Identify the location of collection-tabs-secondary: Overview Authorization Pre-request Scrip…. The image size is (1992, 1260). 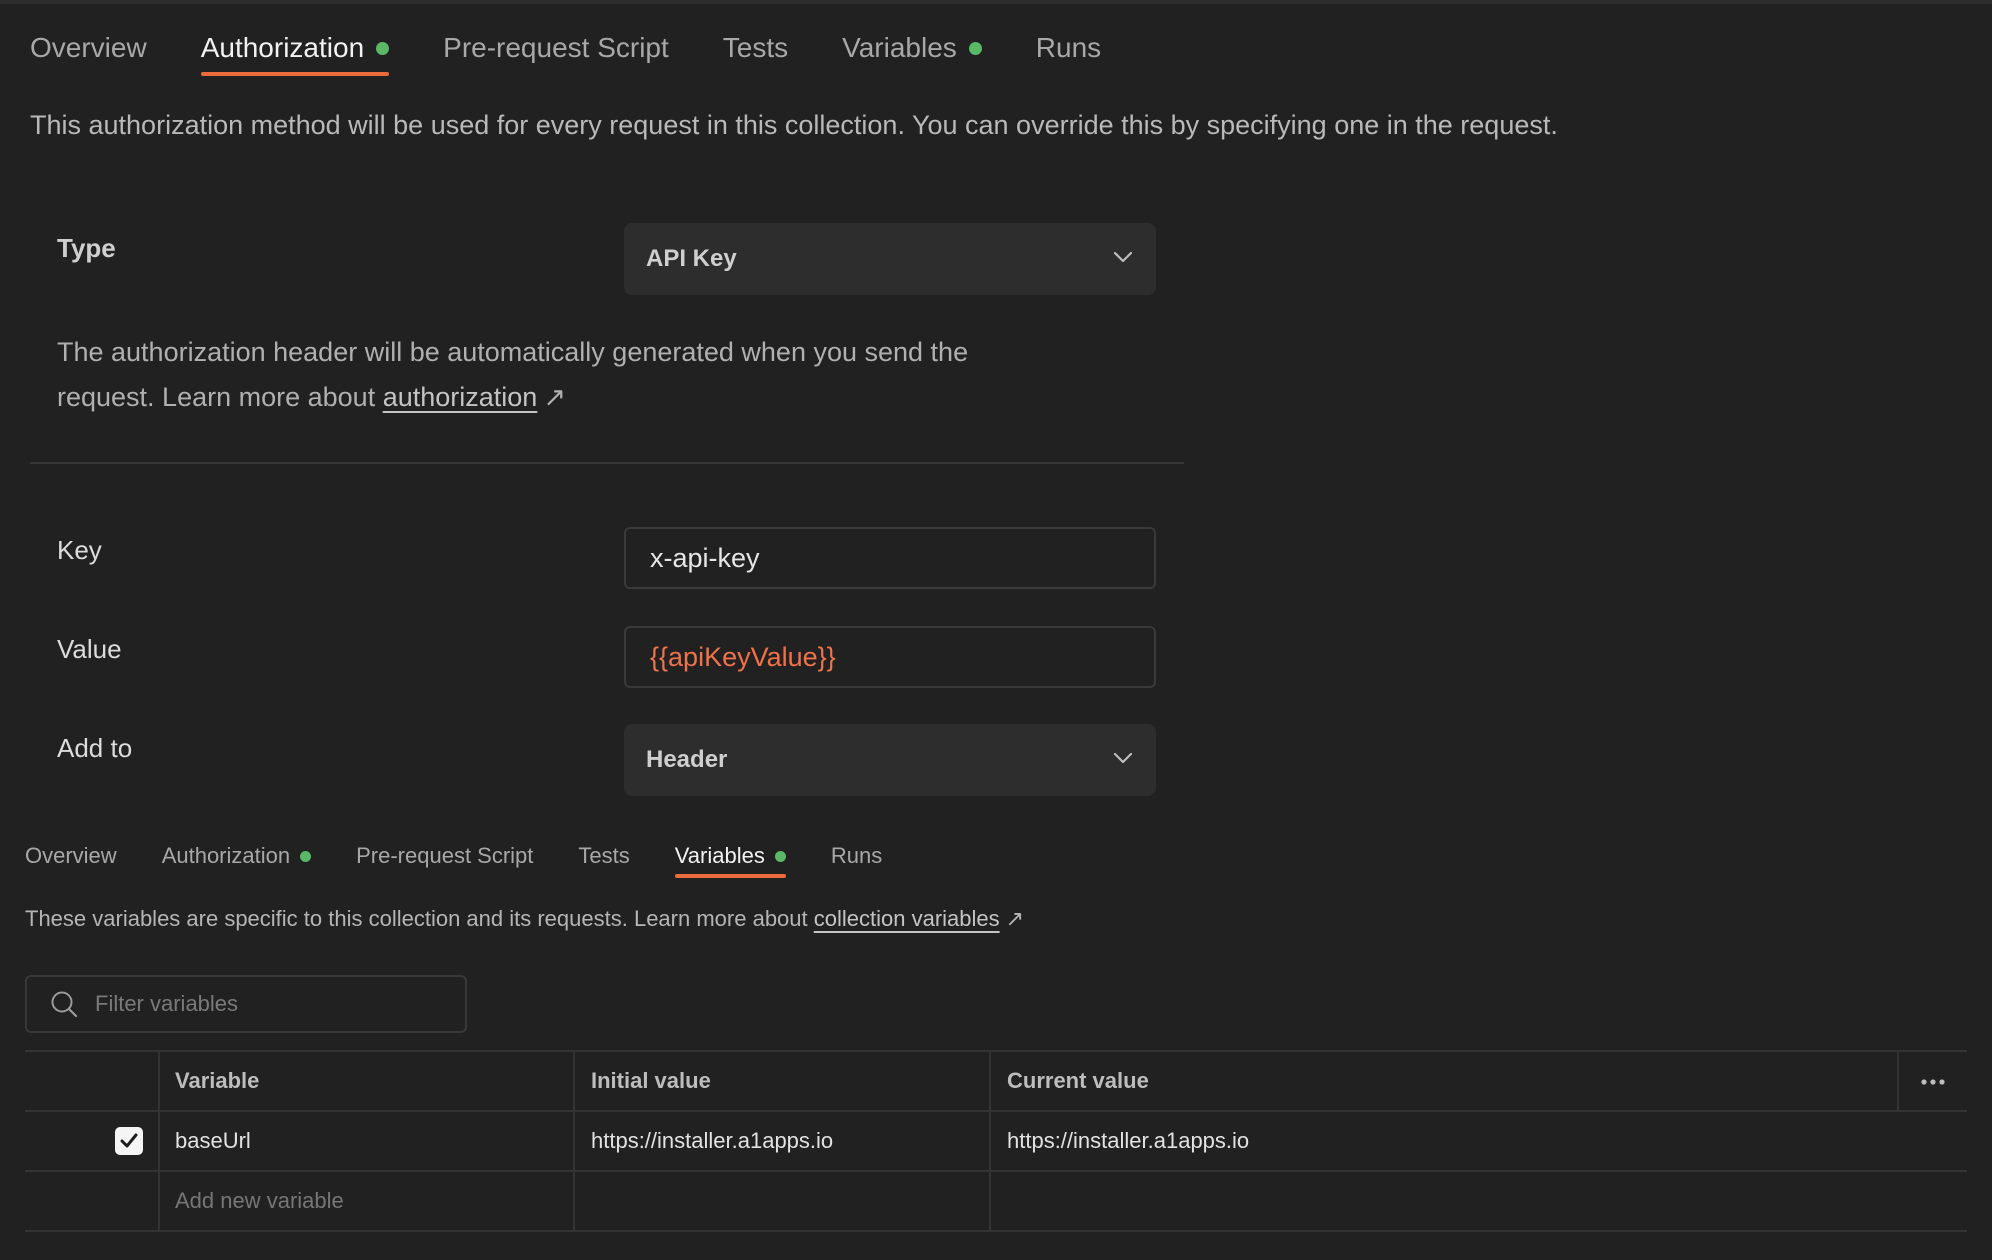
(476, 856).